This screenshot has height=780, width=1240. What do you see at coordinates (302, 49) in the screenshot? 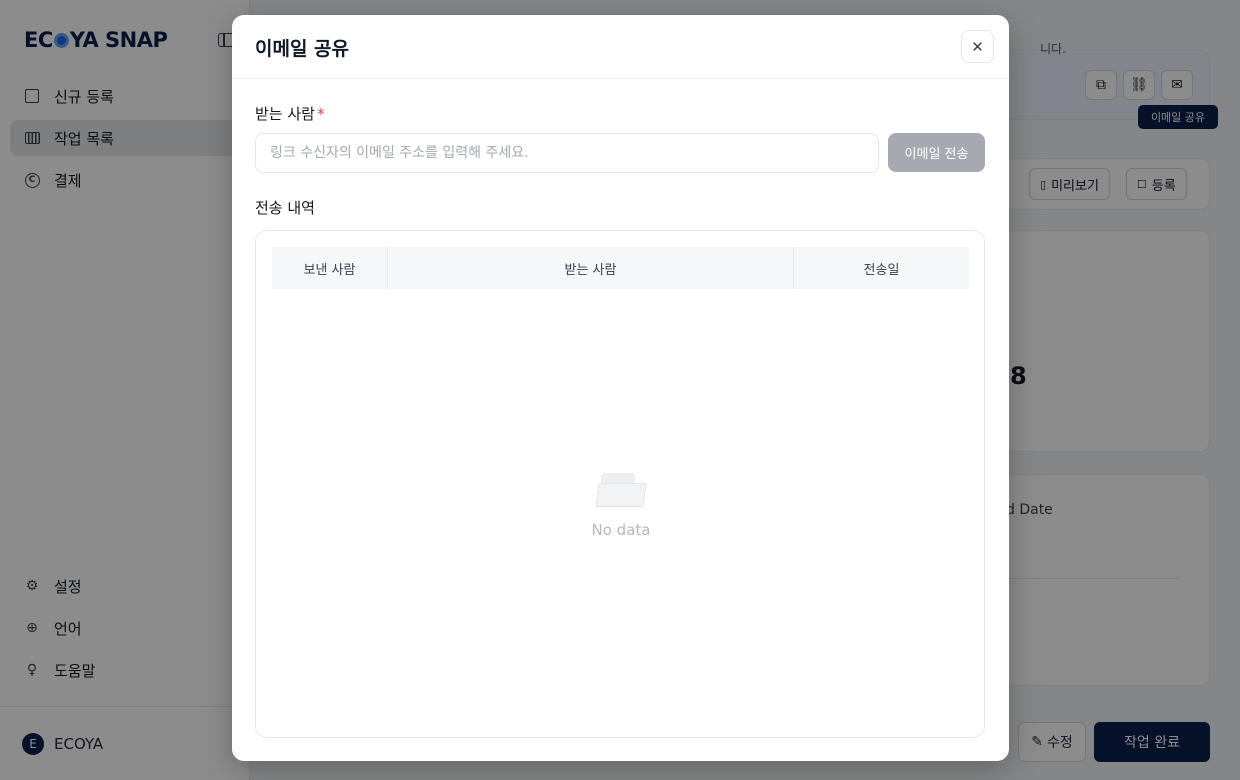
I see `modal-title: 이메일 공유` at bounding box center [302, 49].